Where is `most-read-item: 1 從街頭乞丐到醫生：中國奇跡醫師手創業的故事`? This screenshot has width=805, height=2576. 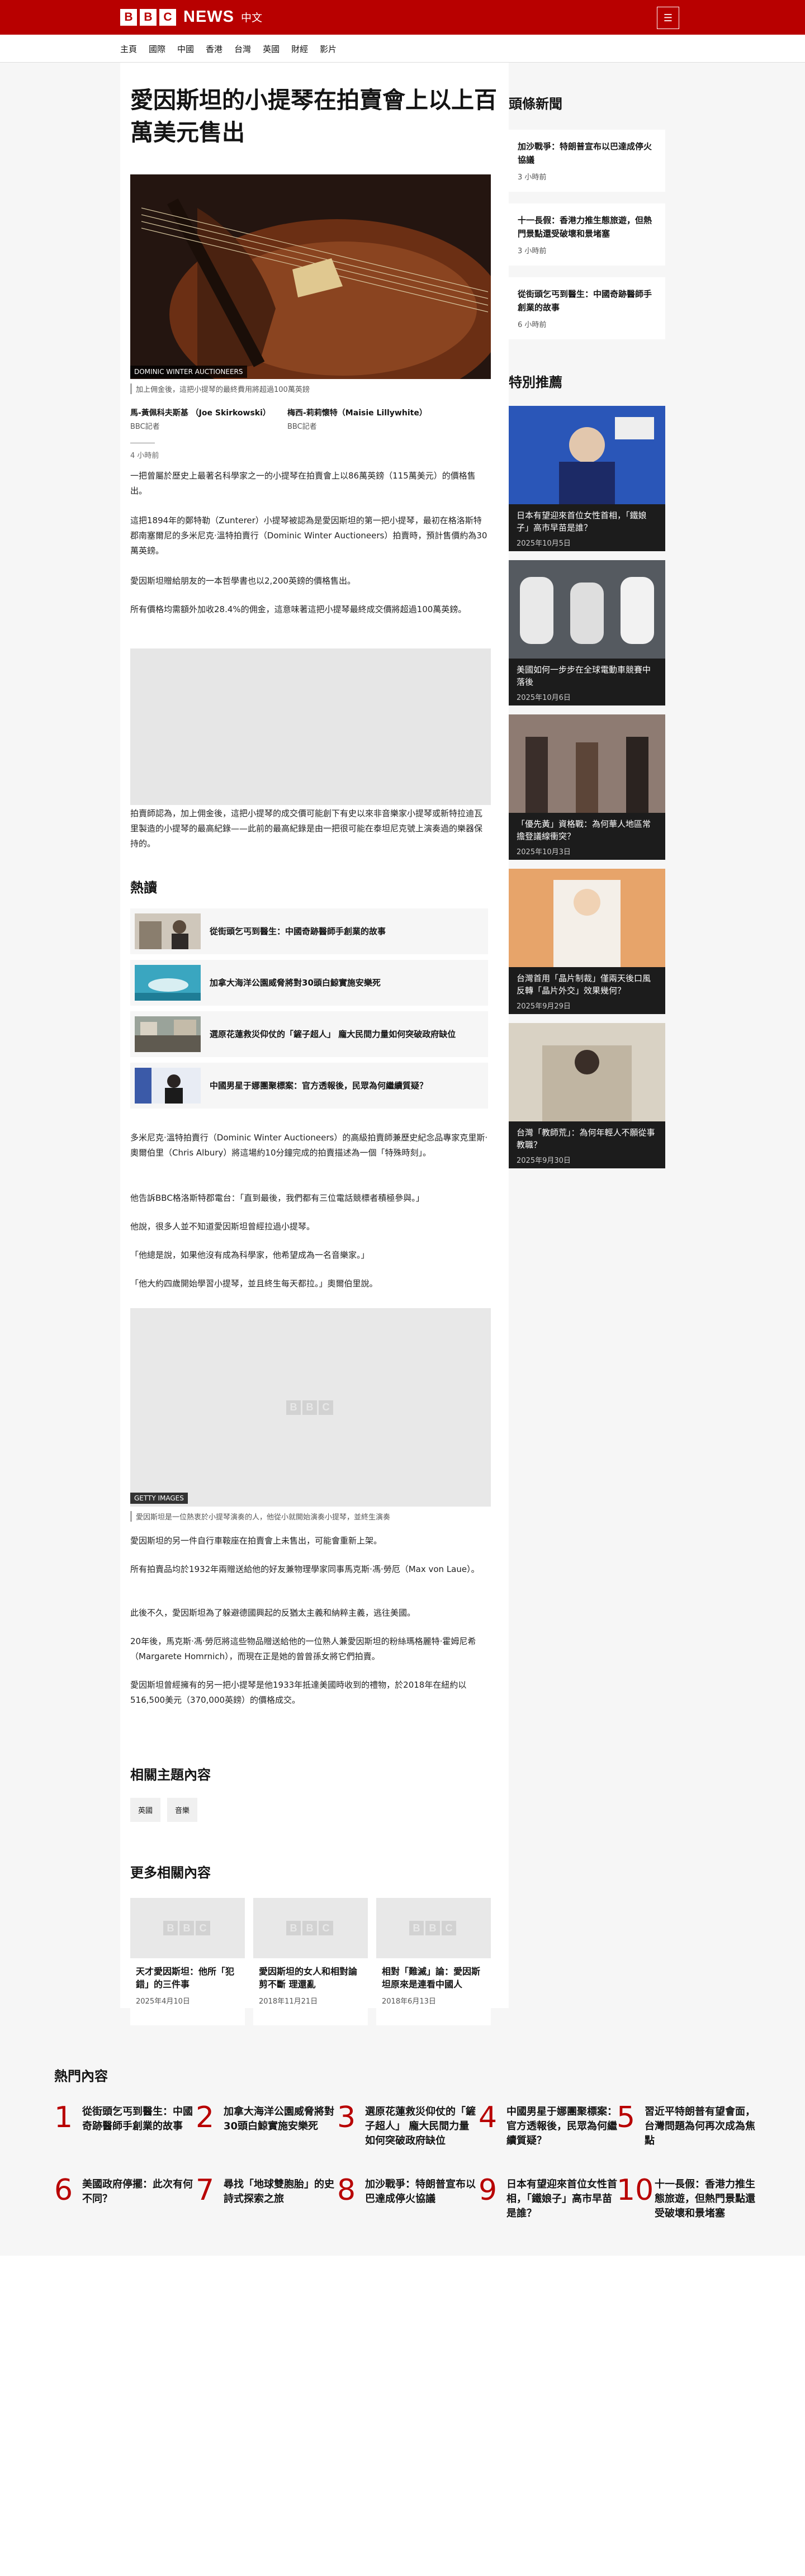
most-read-item: 1 從街頭乞丐到醫生：中國奇跡醫師手創業的故事 is located at coordinates (124, 2118).